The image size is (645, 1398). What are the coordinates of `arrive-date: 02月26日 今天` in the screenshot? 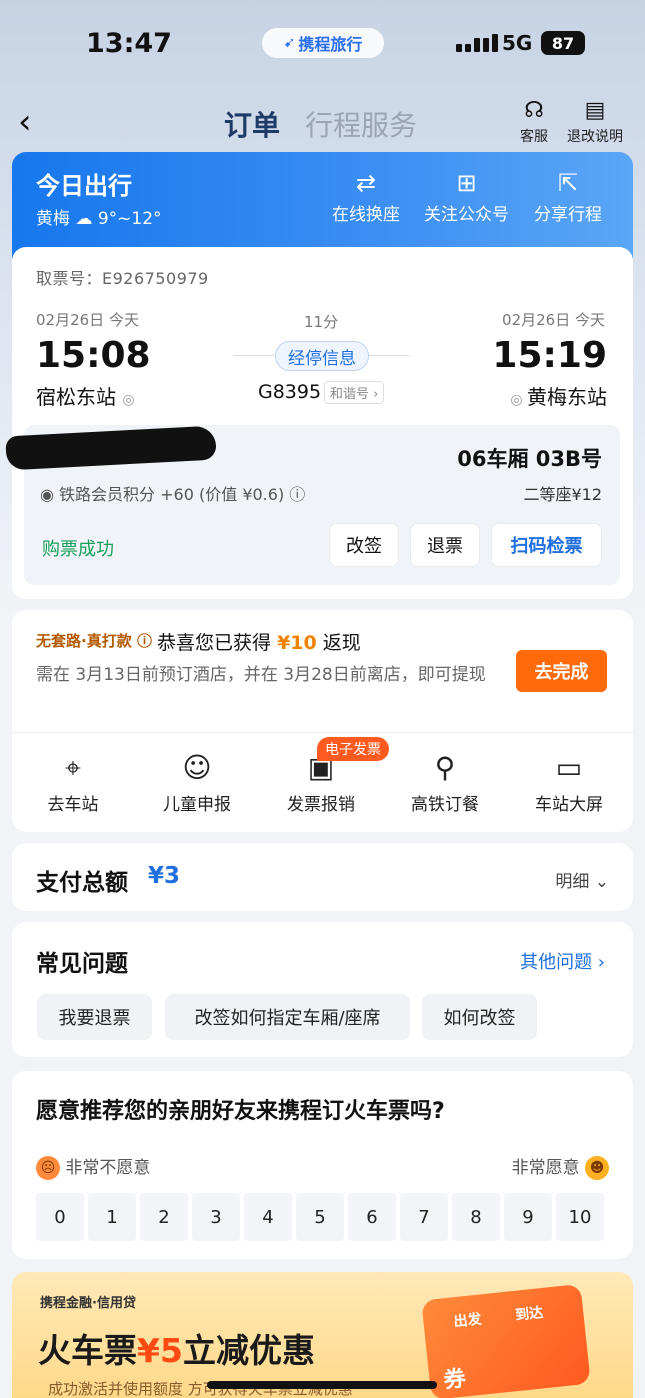 It's located at (553, 320).